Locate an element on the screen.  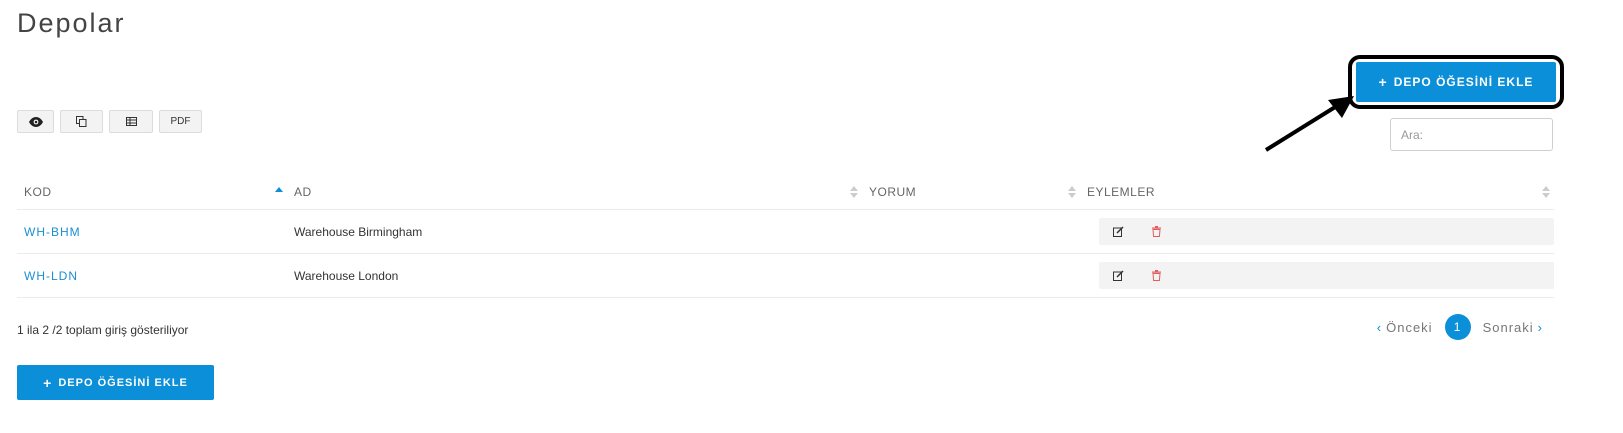
chevron-left-icon: ‹ is located at coordinates (1379, 327).